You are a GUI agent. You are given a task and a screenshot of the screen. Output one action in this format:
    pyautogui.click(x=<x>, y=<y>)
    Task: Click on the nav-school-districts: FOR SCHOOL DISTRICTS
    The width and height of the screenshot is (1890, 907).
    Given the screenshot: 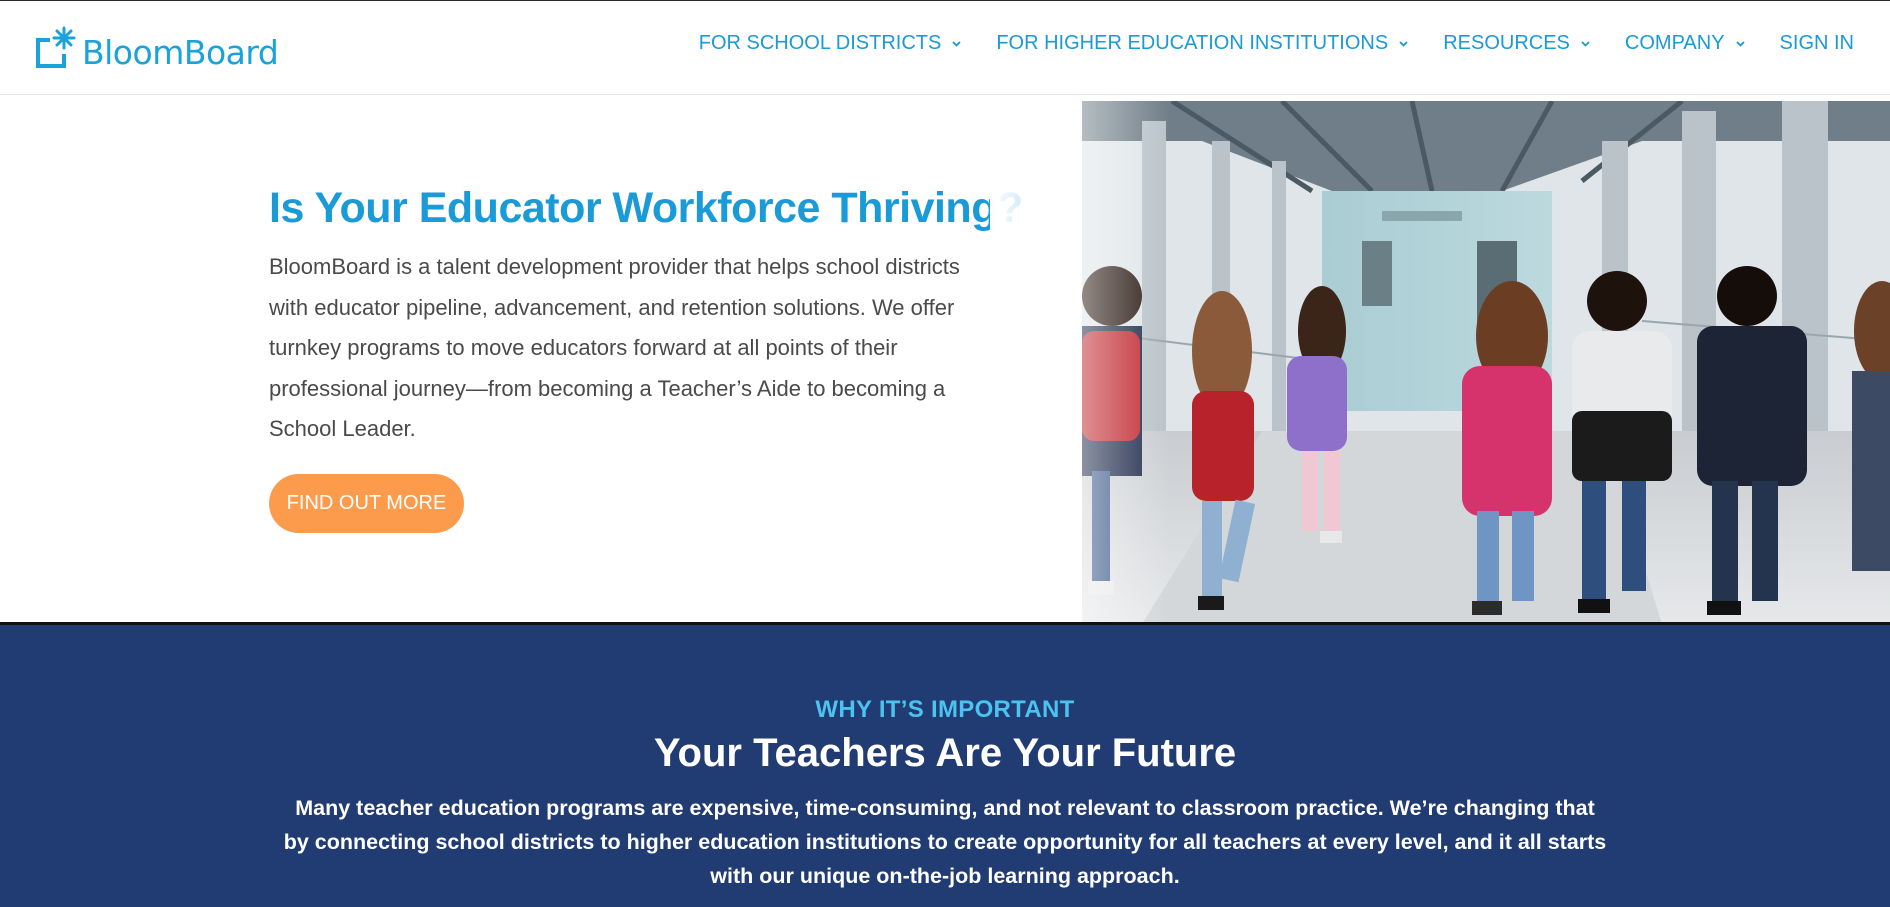 What is the action you would take?
    pyautogui.click(x=831, y=43)
    